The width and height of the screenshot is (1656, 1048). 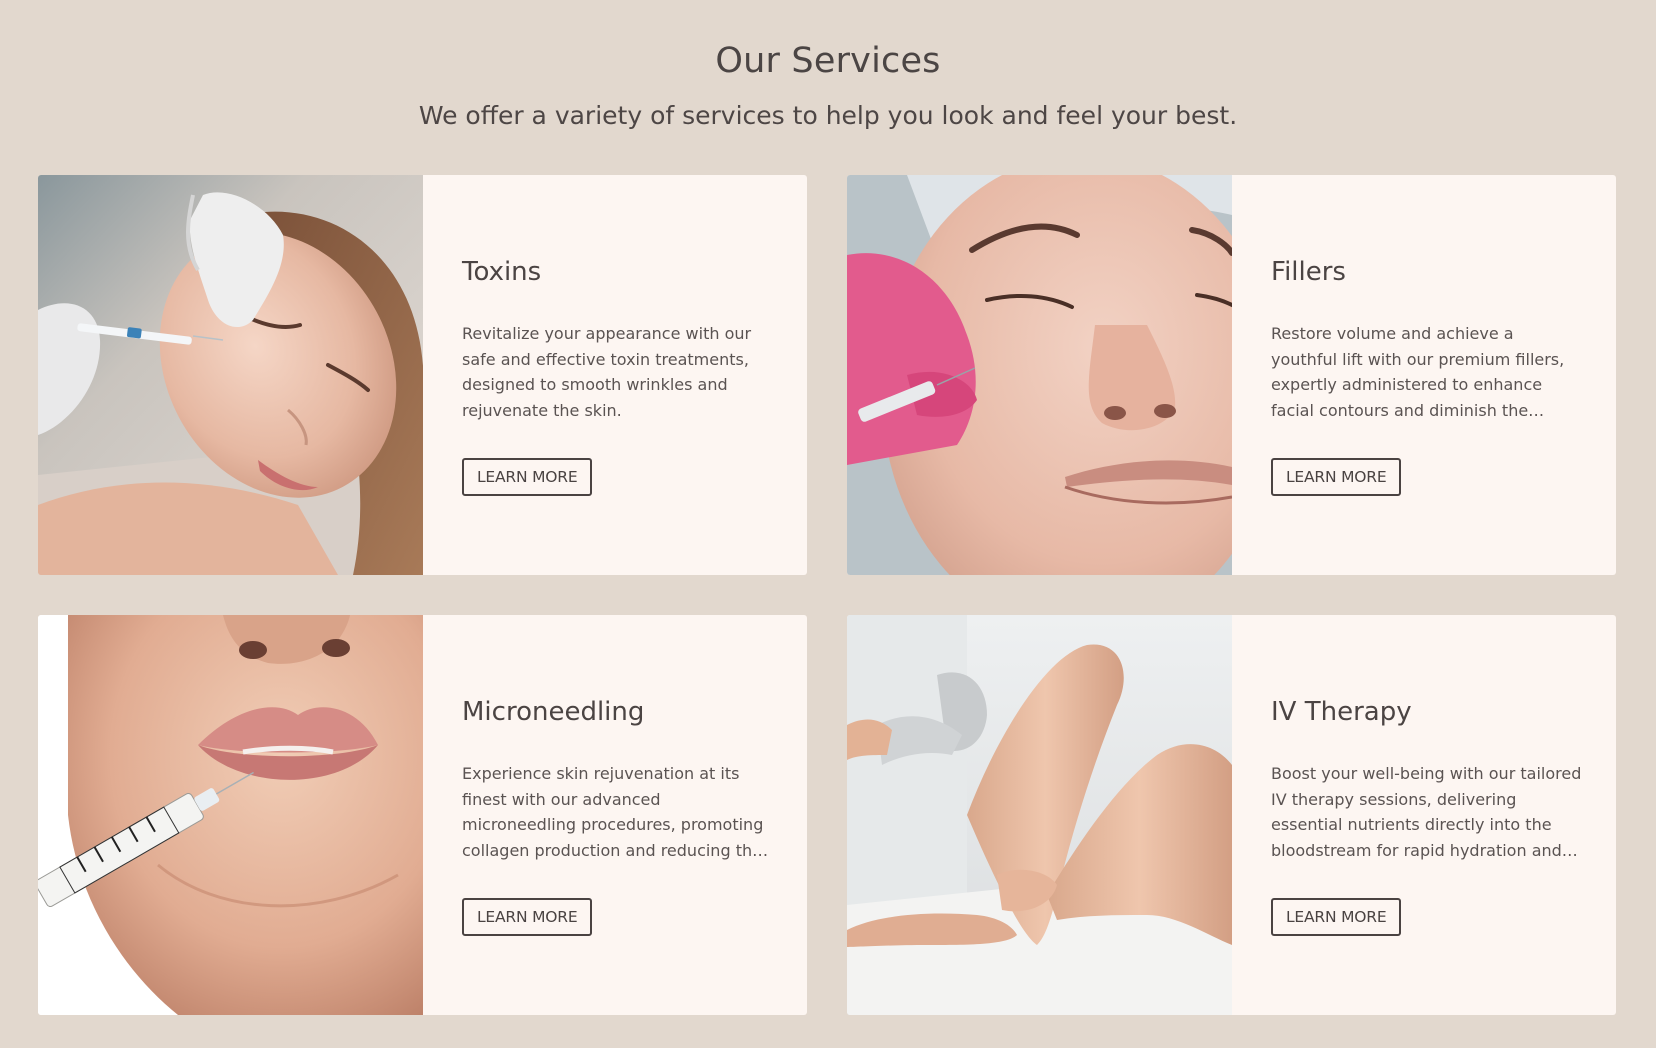 I want to click on service-title: Microneedling, so click(x=553, y=712).